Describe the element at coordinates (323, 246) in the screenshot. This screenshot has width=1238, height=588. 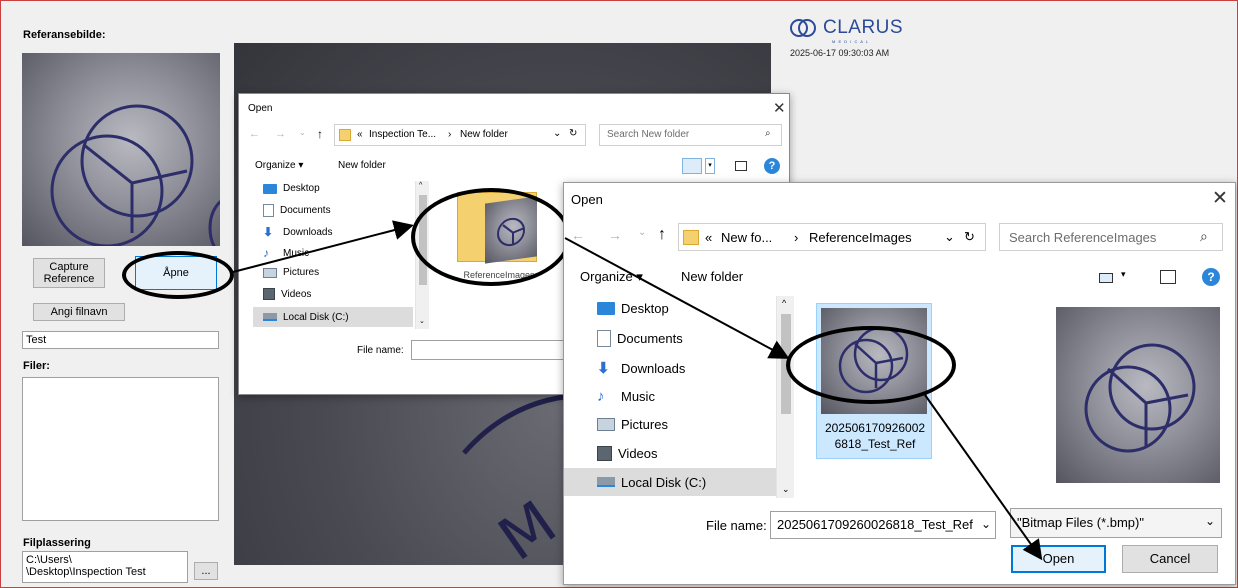
I see `arrow-open-to-folder` at that location.